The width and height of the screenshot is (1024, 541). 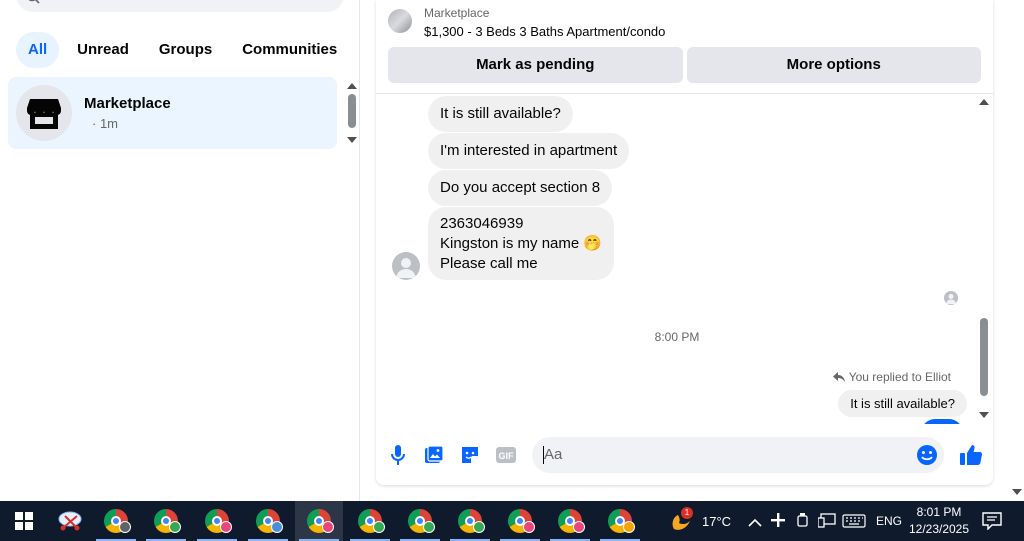 I want to click on listing-category: Marketplace, so click(x=457, y=13).